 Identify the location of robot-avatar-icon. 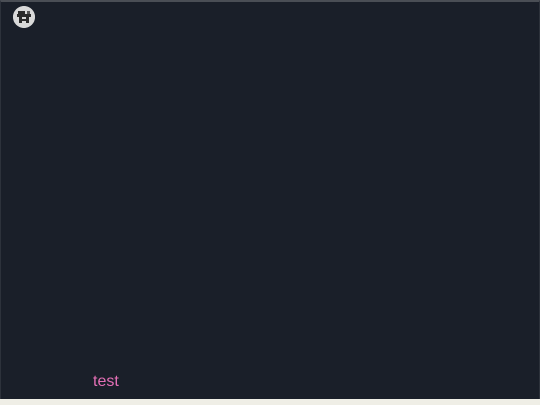
(24, 17).